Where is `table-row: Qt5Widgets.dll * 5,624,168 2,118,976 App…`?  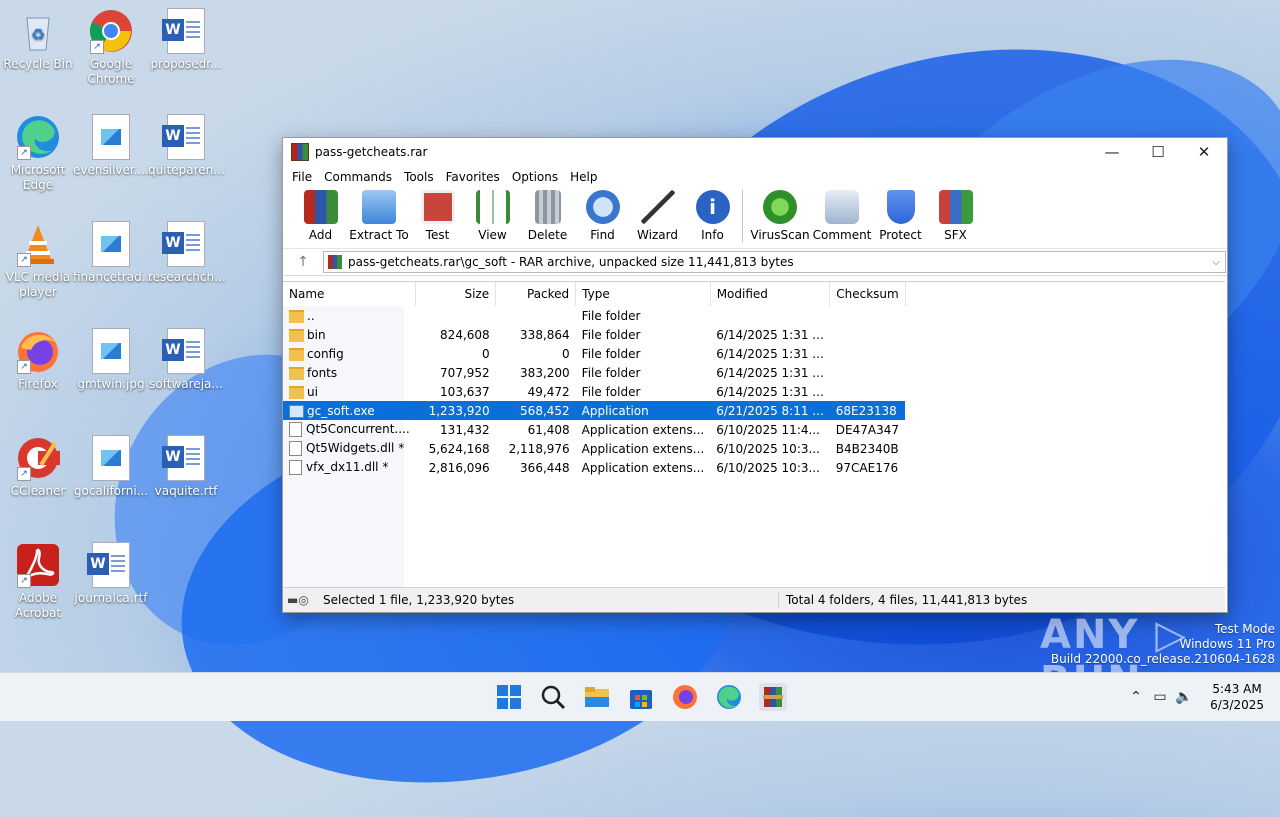
table-row: Qt5Widgets.dll * 5,624,168 2,118,976 App… is located at coordinates (594, 448).